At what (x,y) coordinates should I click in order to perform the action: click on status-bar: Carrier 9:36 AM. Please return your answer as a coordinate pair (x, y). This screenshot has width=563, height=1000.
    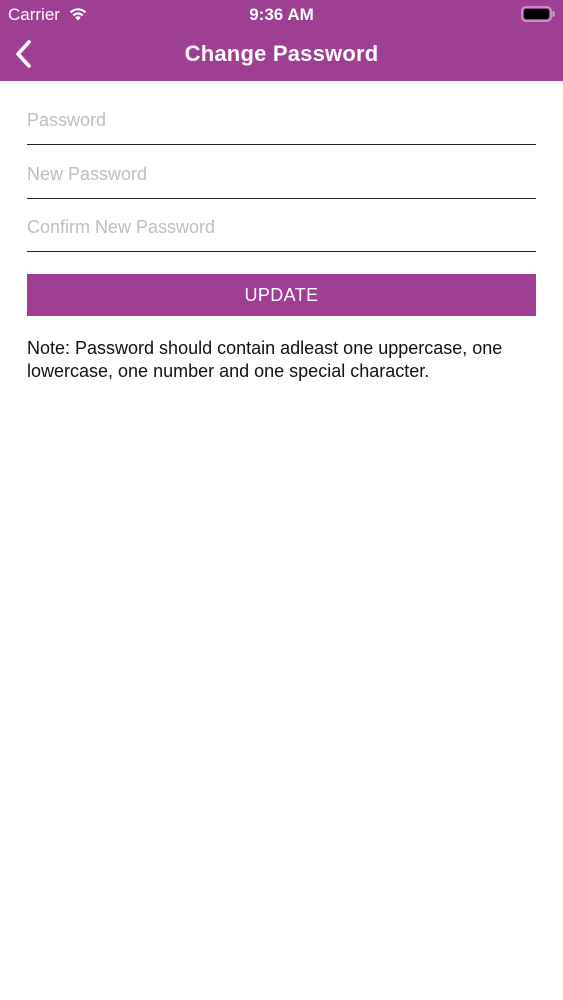
    Looking at the image, I should click on (281, 14).